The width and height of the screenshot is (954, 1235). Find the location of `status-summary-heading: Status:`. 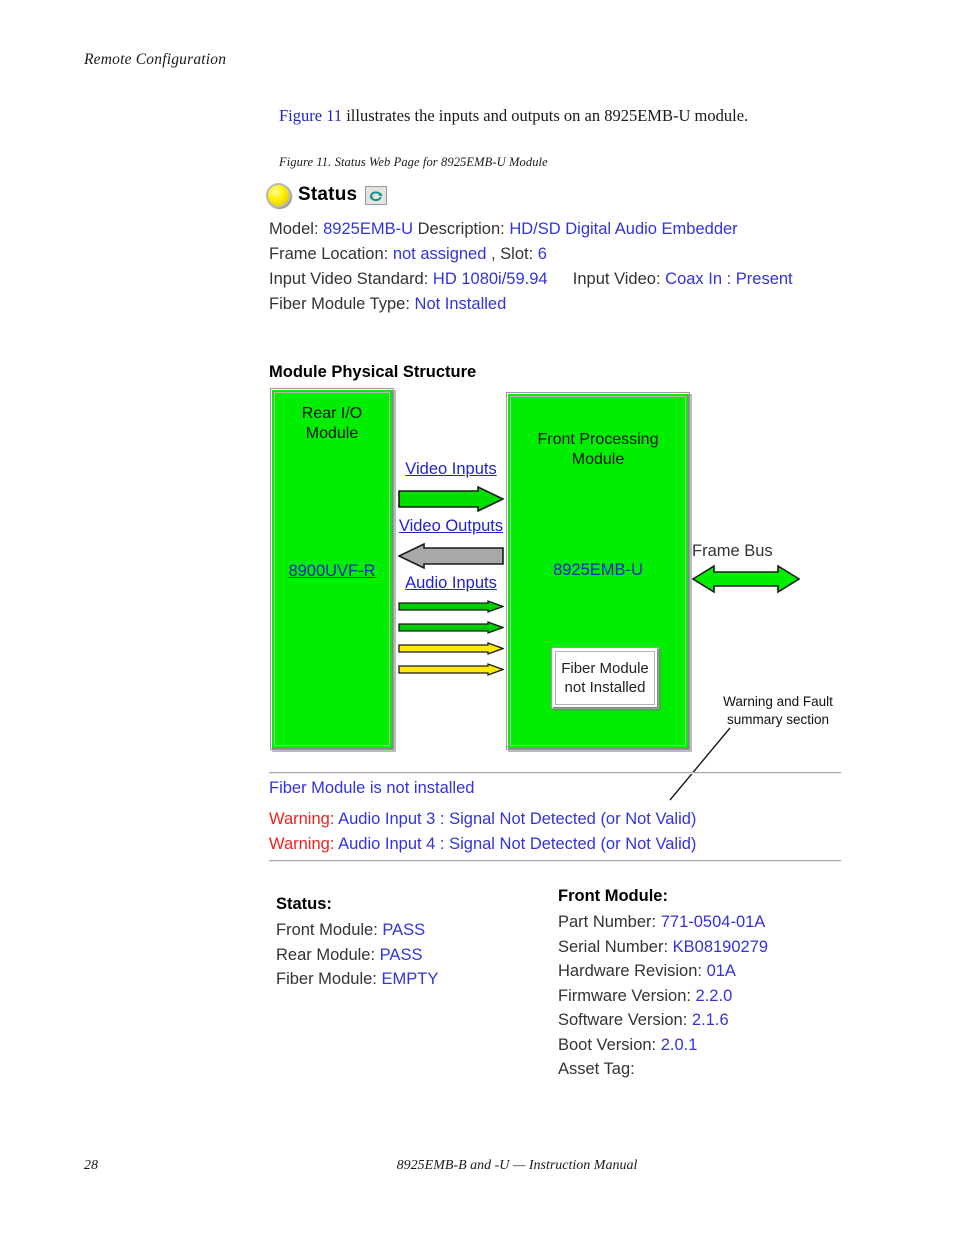

status-summary-heading: Status: is located at coordinates (304, 904).